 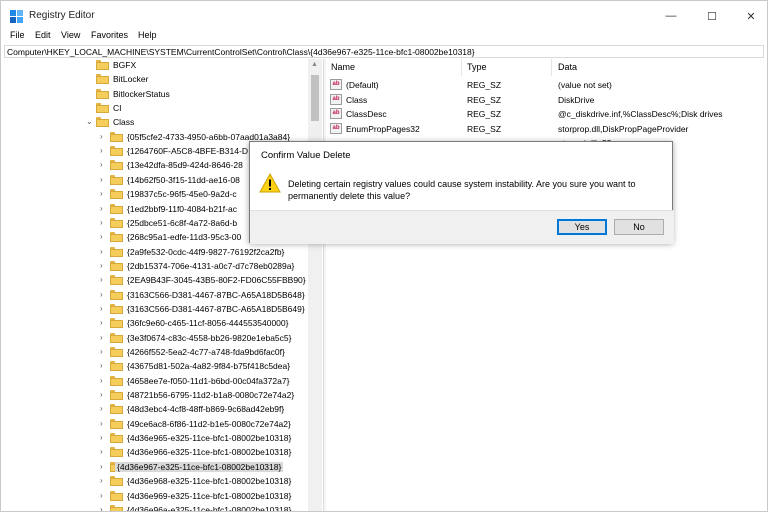 I want to click on tree-node-label: {4266f552-5ea2-4c77-a748-fda9bd6fac0f}, so click(x=206, y=352).